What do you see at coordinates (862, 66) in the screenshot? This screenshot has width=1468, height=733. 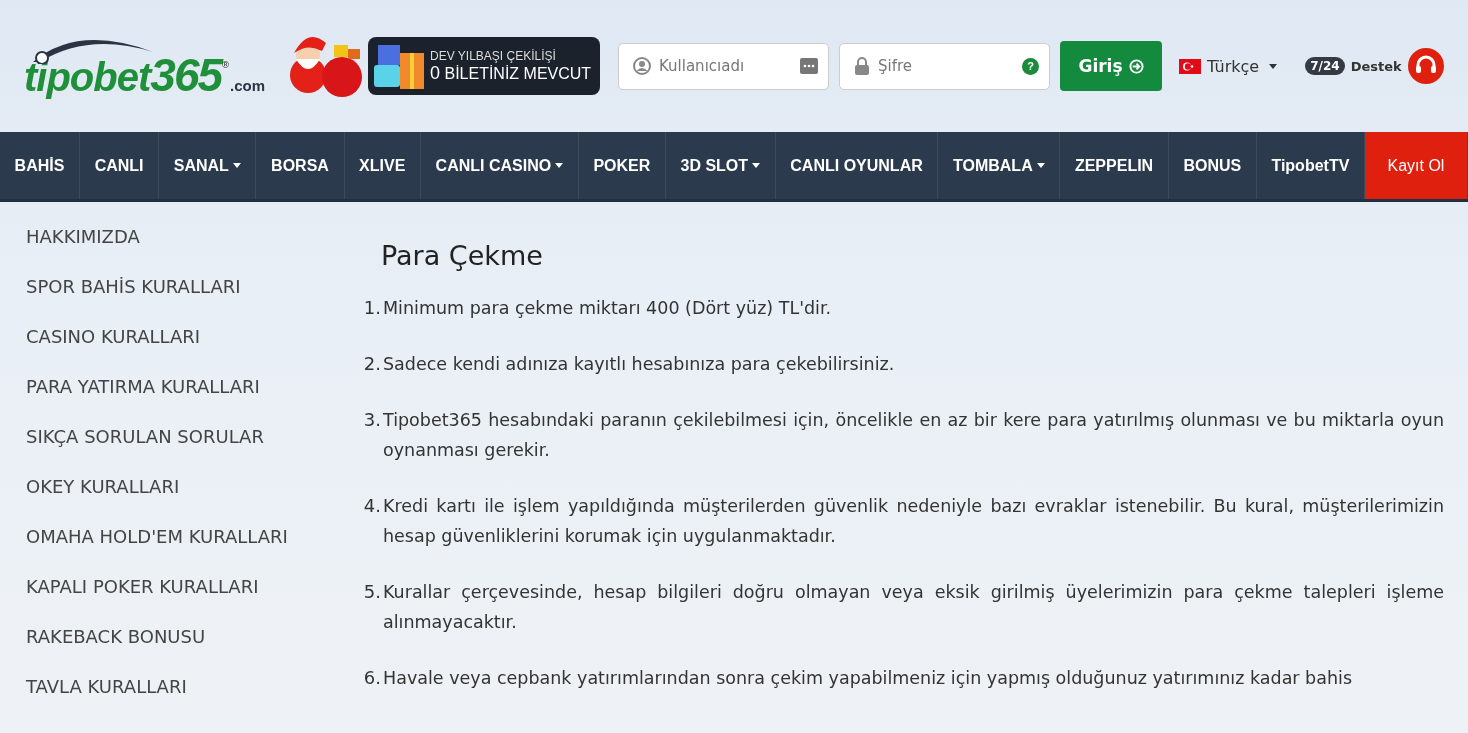 I see `lock-icon` at bounding box center [862, 66].